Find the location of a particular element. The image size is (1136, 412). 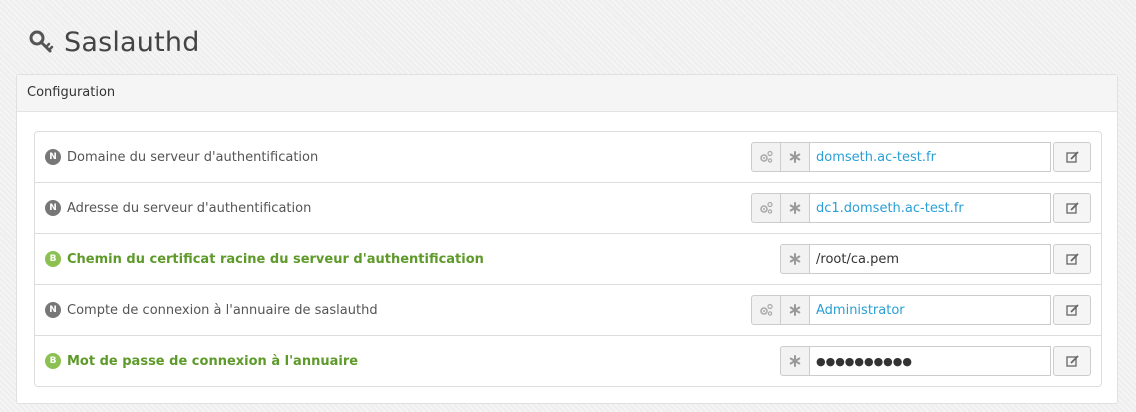

field-controls: /root/ca.pem is located at coordinates (935, 259).